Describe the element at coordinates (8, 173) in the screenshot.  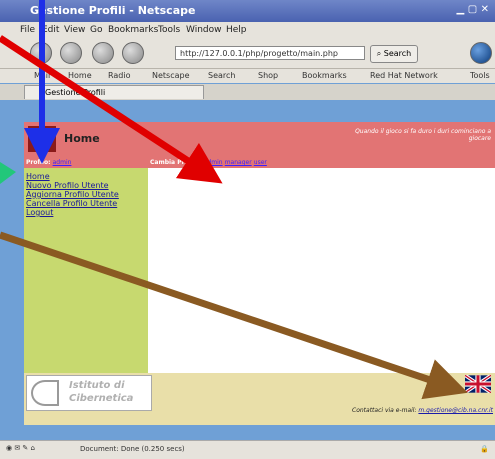
I see `green-arrow` at that location.